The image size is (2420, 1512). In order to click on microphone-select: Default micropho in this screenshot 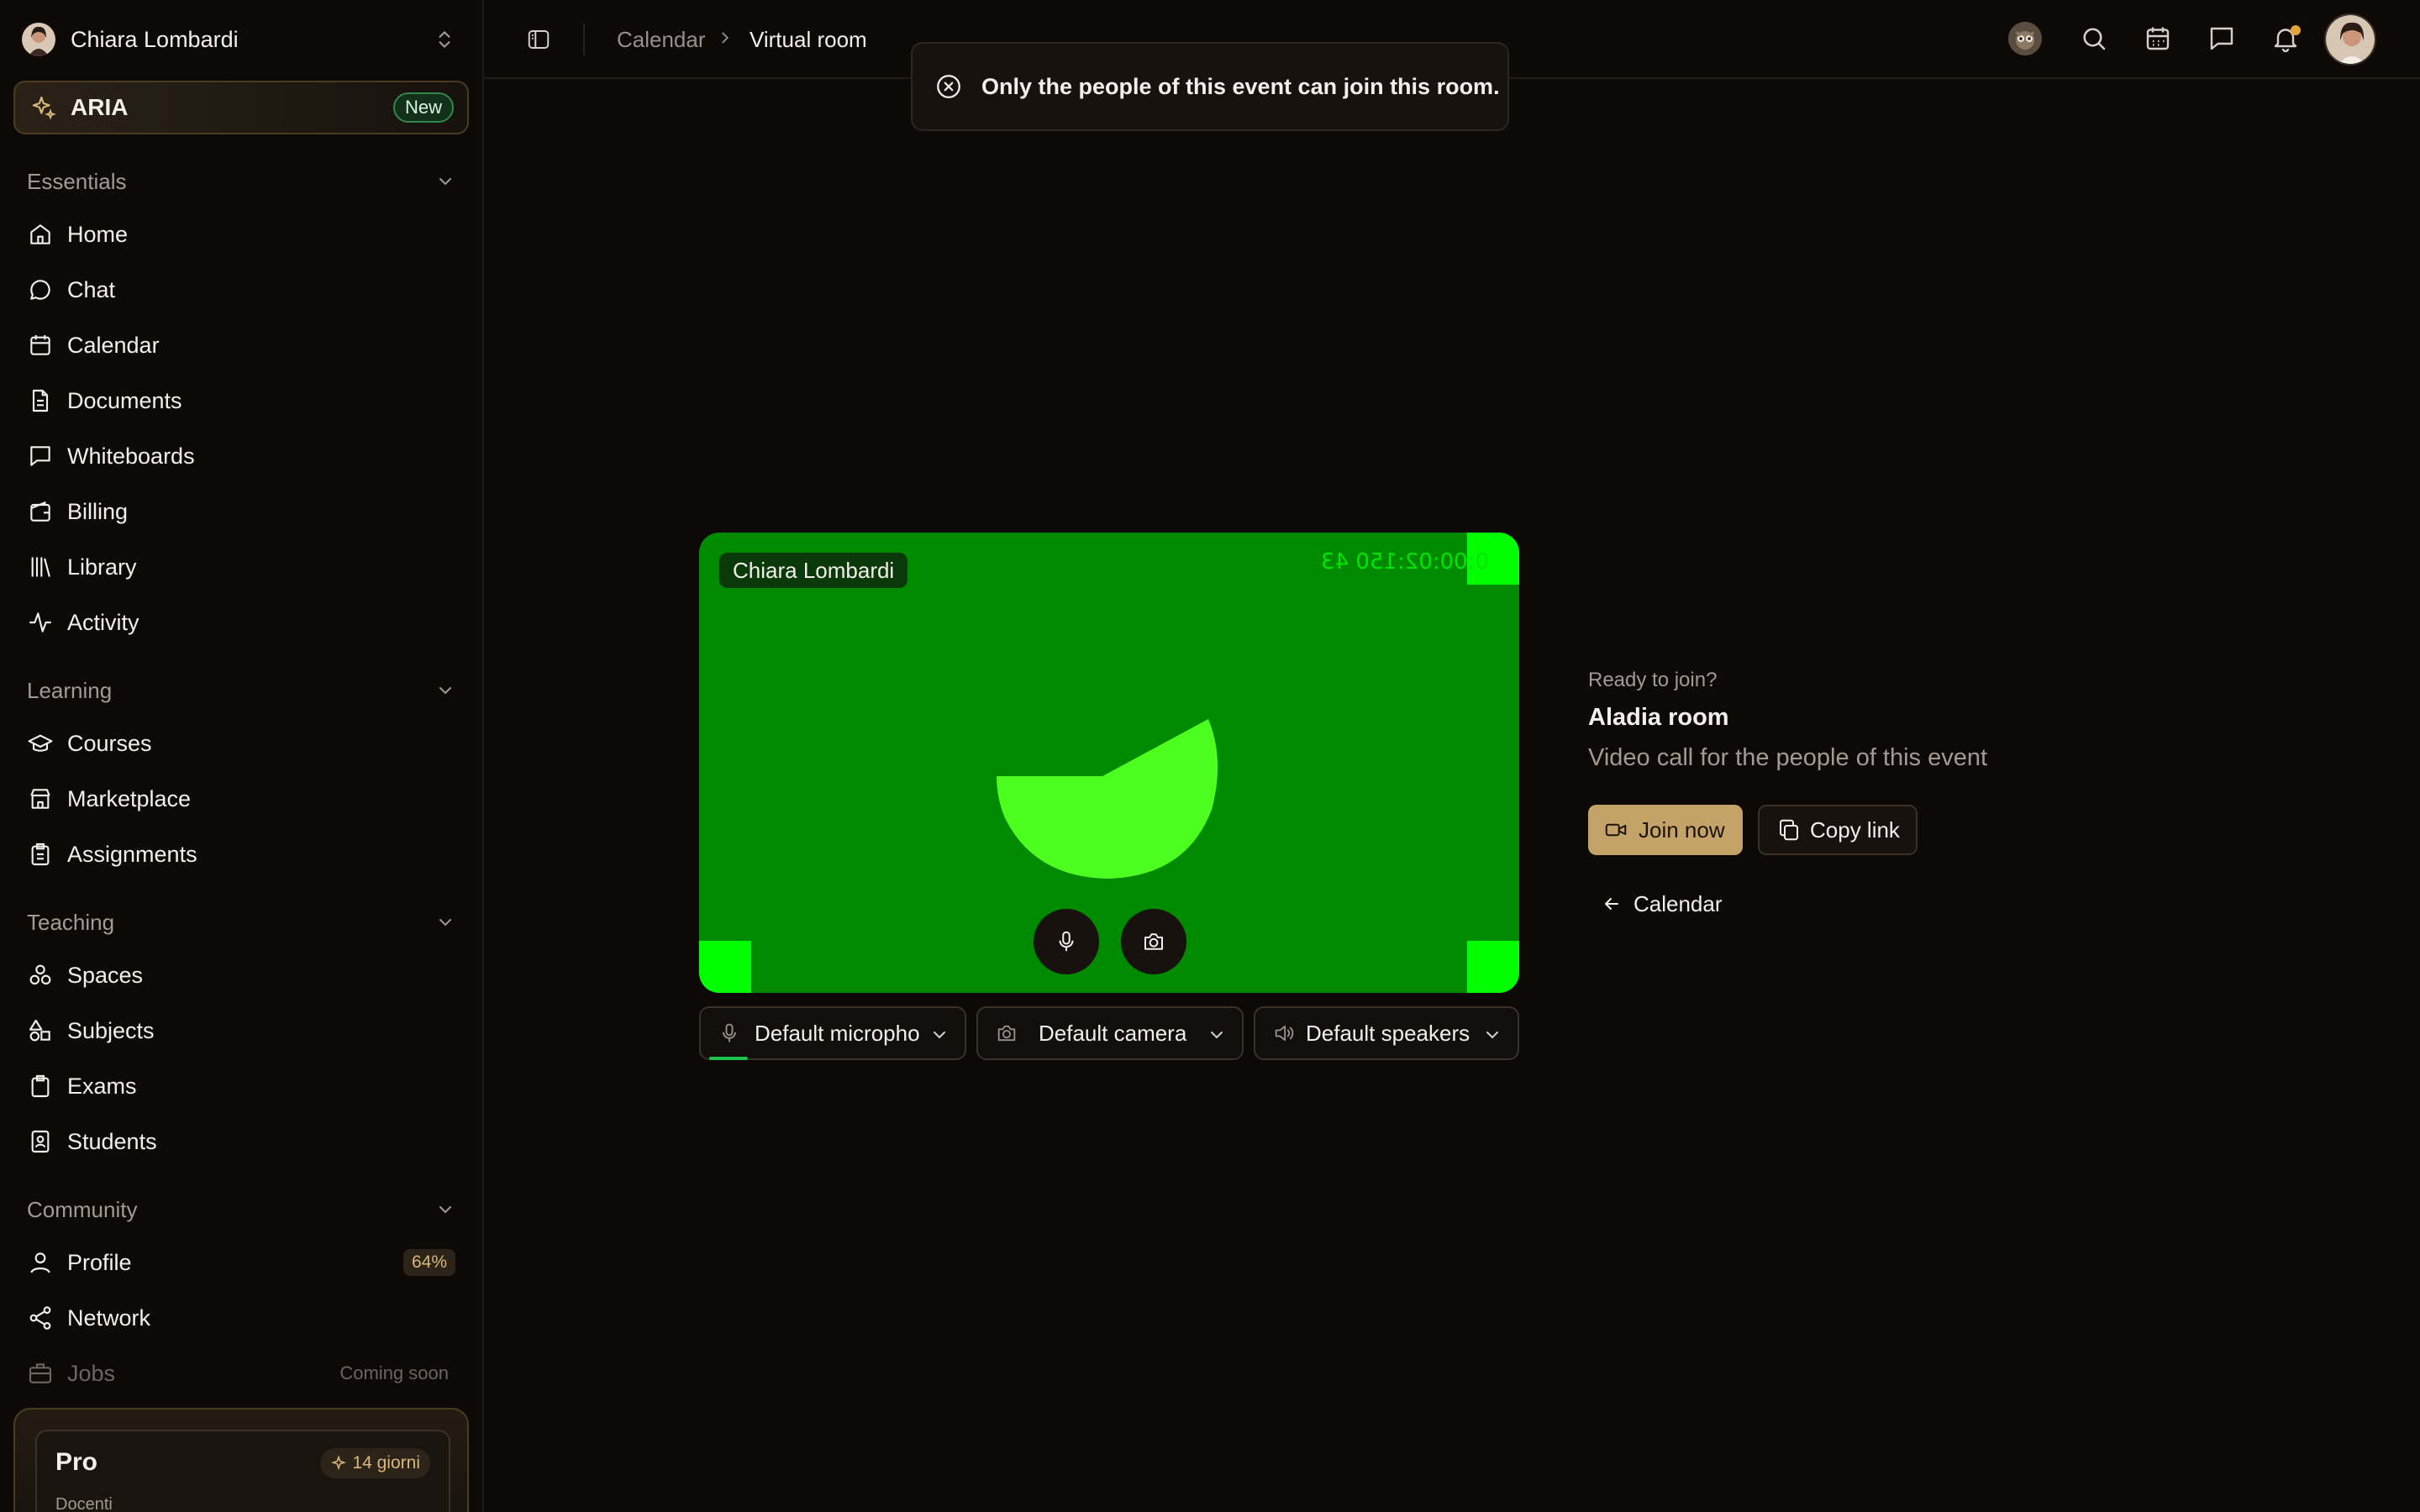, I will do `click(832, 1033)`.